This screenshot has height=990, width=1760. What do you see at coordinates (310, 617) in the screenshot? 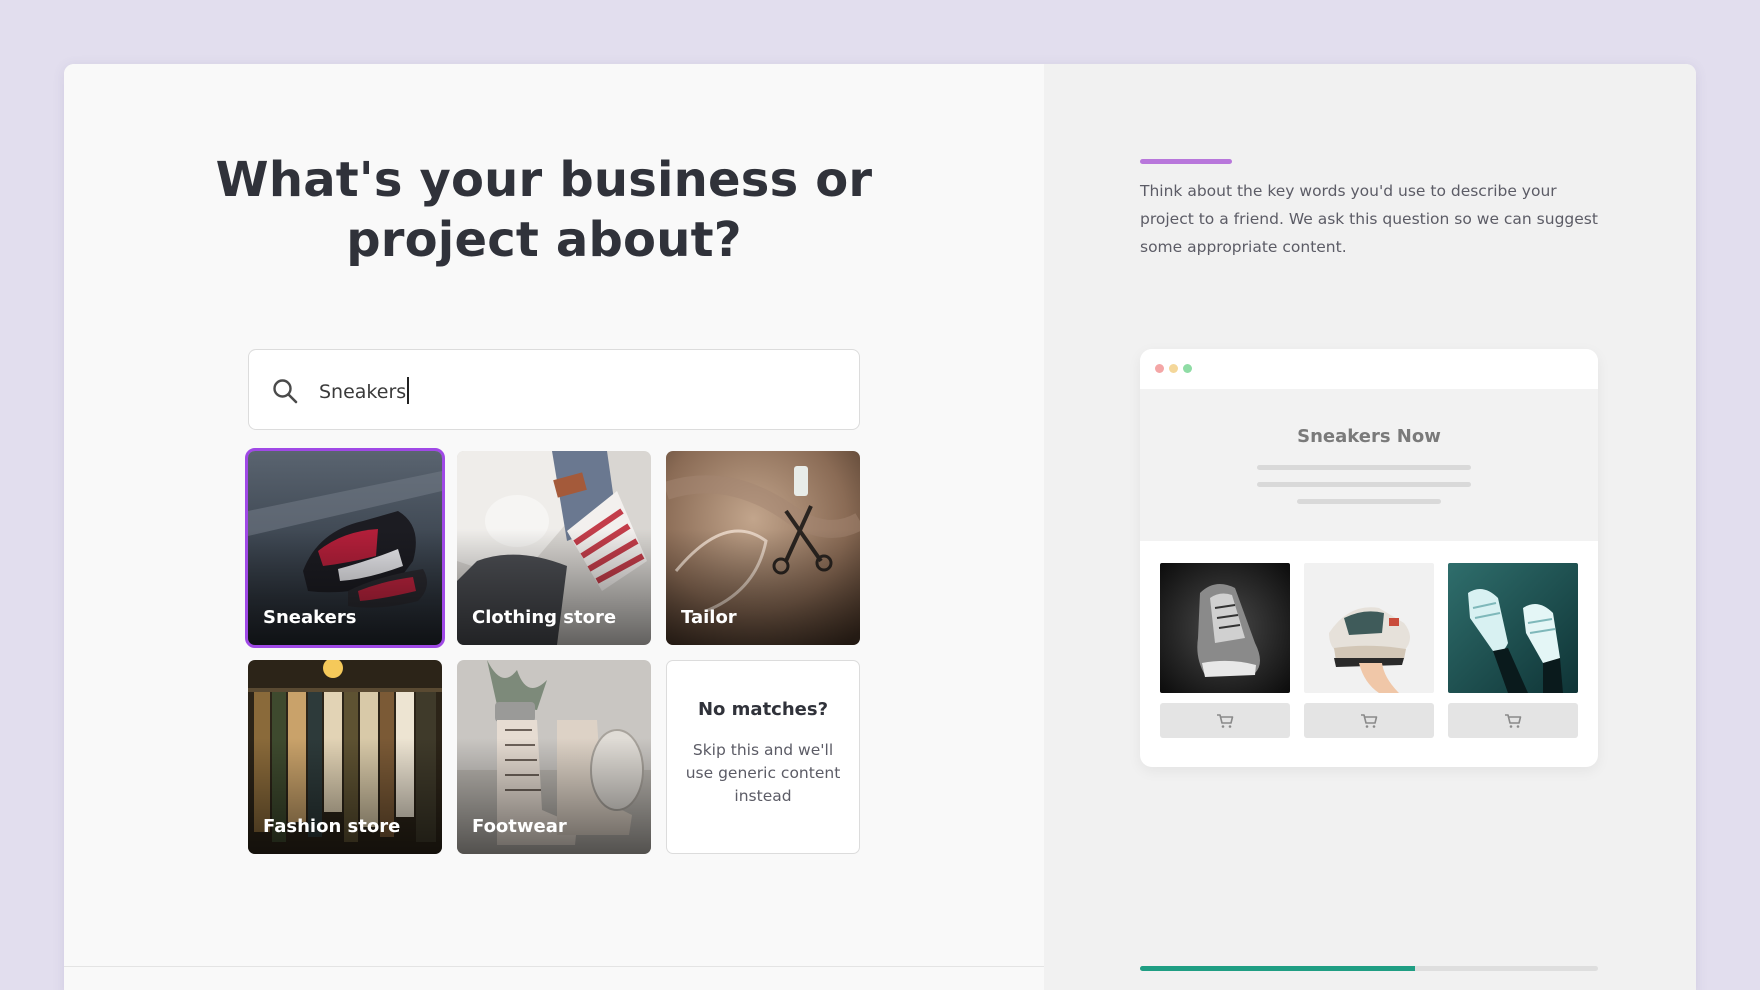
I see `tile-label: Sneakers` at bounding box center [310, 617].